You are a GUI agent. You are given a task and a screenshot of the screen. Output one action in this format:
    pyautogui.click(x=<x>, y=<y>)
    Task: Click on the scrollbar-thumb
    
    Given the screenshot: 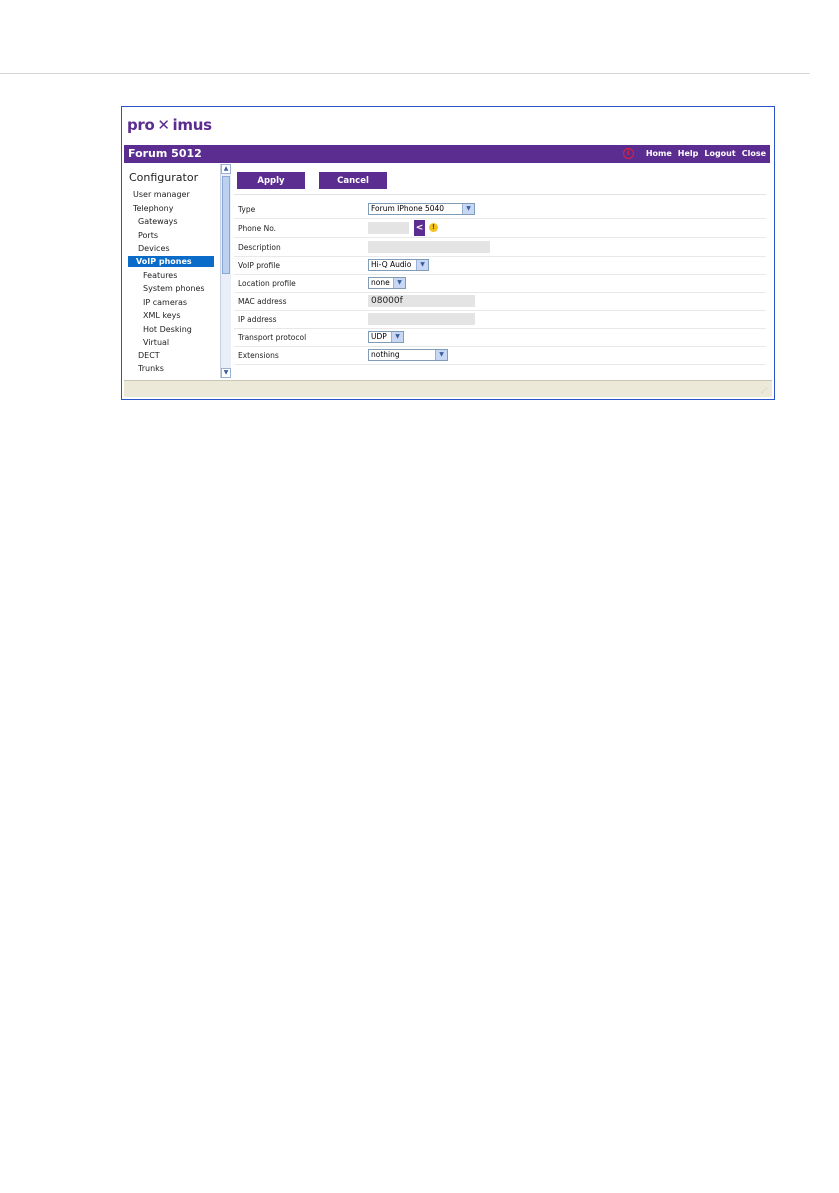 What is the action you would take?
    pyautogui.click(x=226, y=225)
    